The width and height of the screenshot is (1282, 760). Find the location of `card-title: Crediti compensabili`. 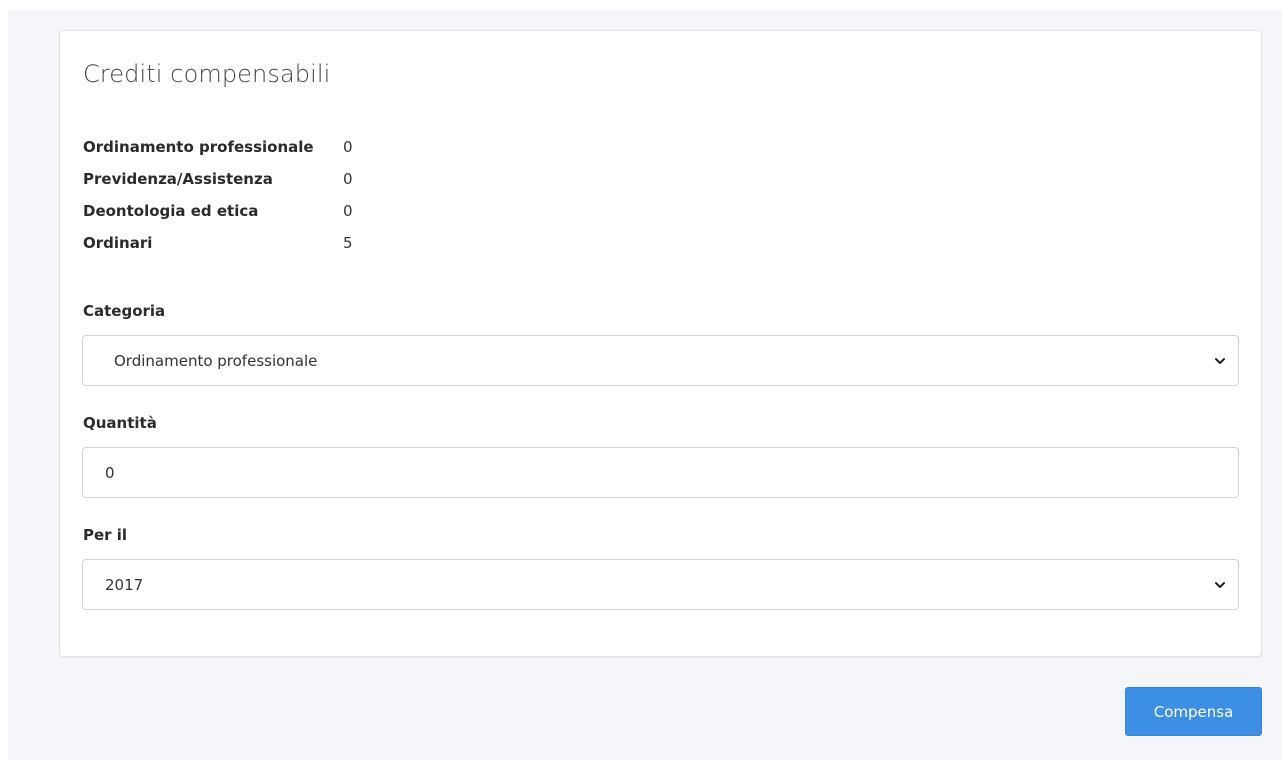

card-title: Crediti compensabili is located at coordinates (207, 74).